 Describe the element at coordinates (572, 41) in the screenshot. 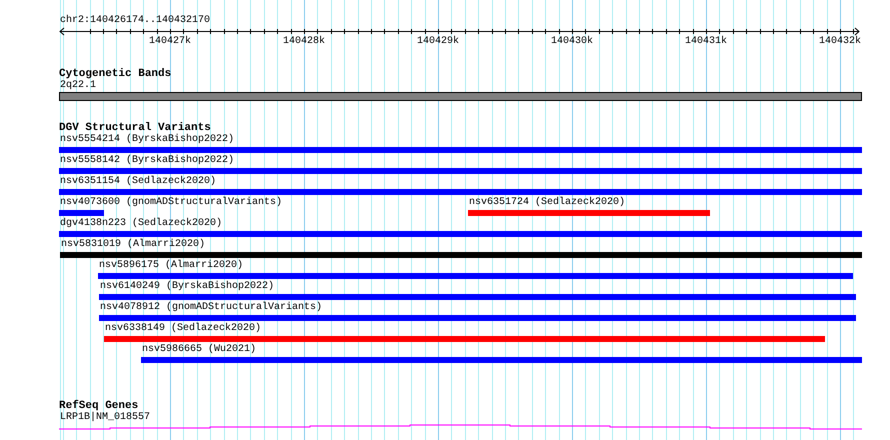

I see `axis-tick-label: 140430k` at that location.